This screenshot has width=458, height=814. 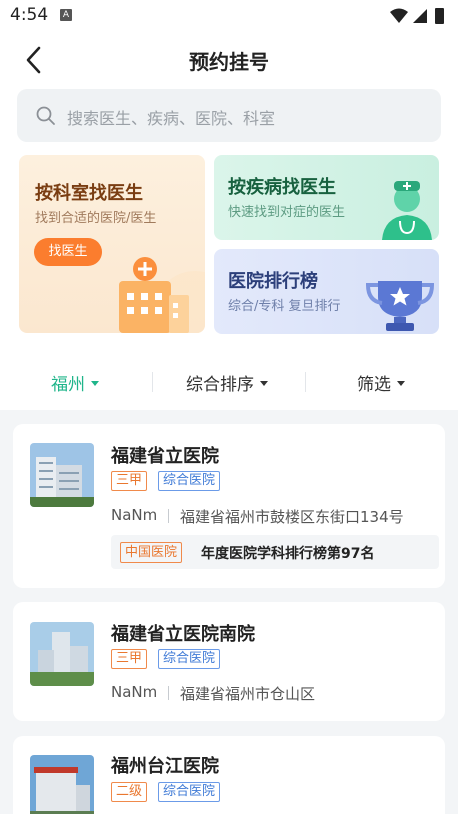 I want to click on search-icon, so click(x=45, y=115).